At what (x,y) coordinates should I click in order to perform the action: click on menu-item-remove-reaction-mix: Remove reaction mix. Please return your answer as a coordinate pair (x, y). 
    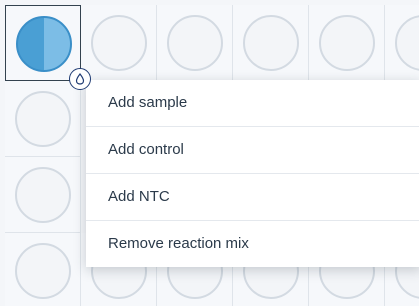
    Looking at the image, I should click on (252, 244).